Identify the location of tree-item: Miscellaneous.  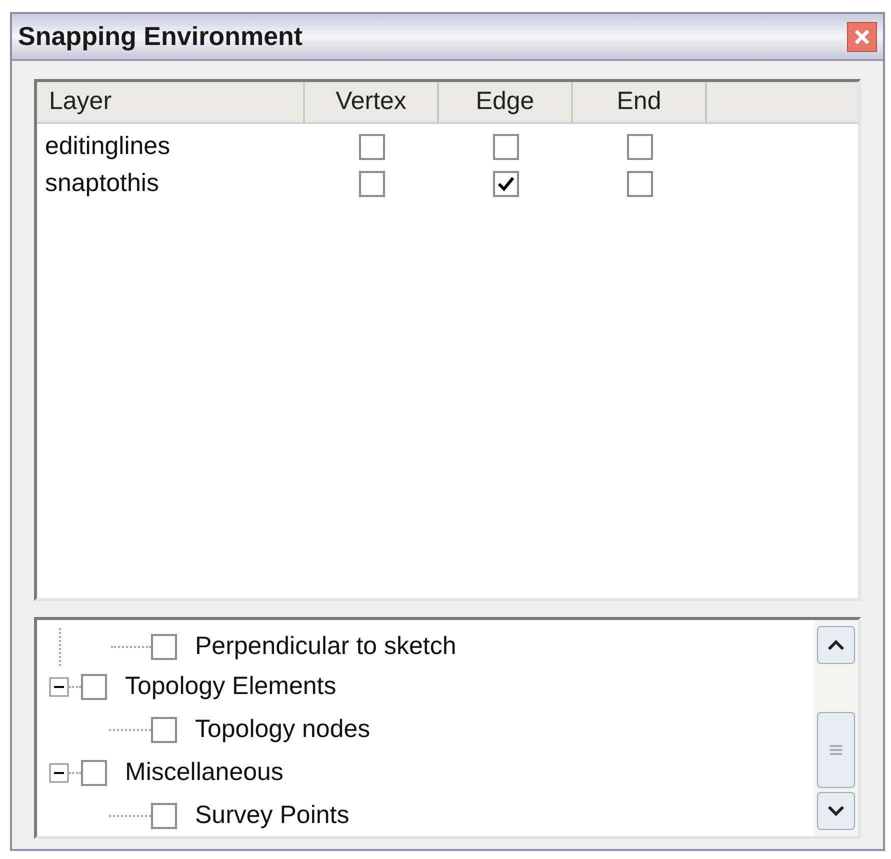
(204, 773).